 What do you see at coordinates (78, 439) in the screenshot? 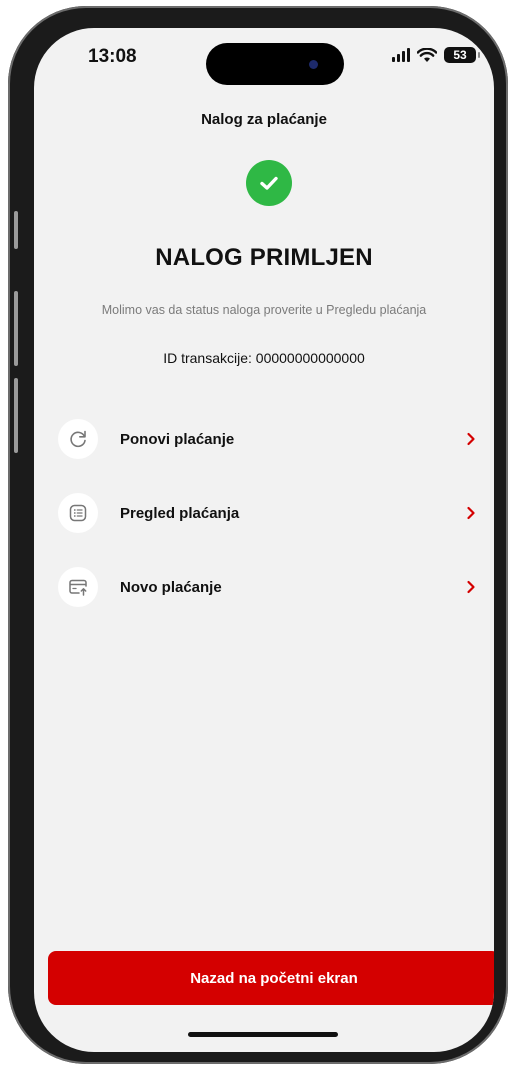
I see `refresh-icon` at bounding box center [78, 439].